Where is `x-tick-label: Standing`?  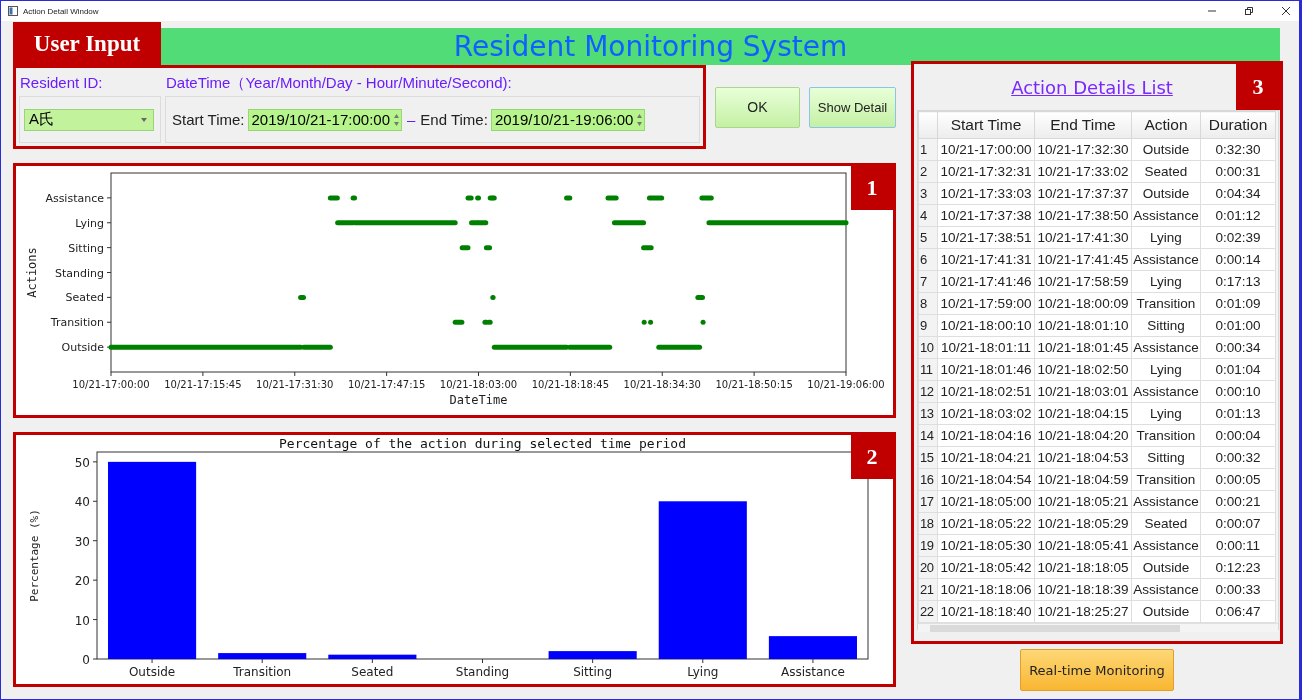 x-tick-label: Standing is located at coordinates (482, 672).